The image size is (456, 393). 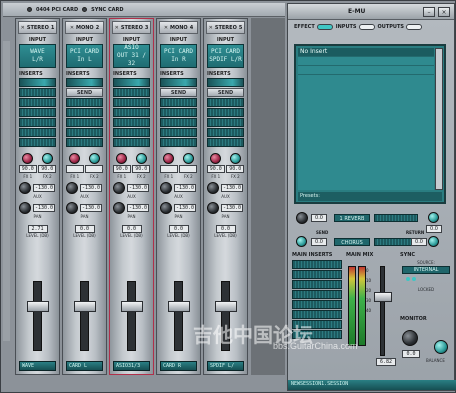 I want to click on tab-inputs: INPUTS, so click(x=355, y=27).